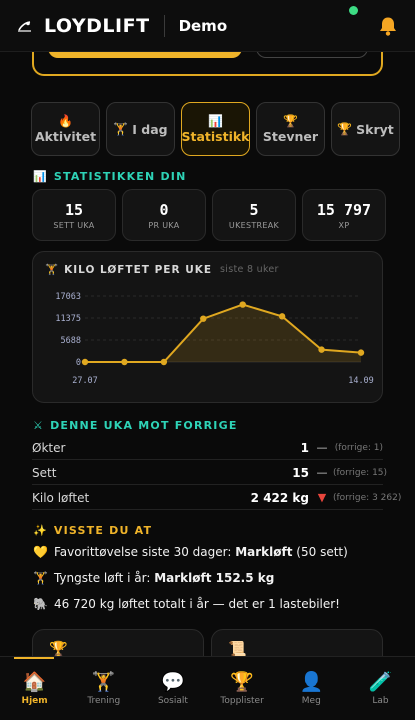  Describe the element at coordinates (388, 26) in the screenshot. I see `bell-icon` at that location.